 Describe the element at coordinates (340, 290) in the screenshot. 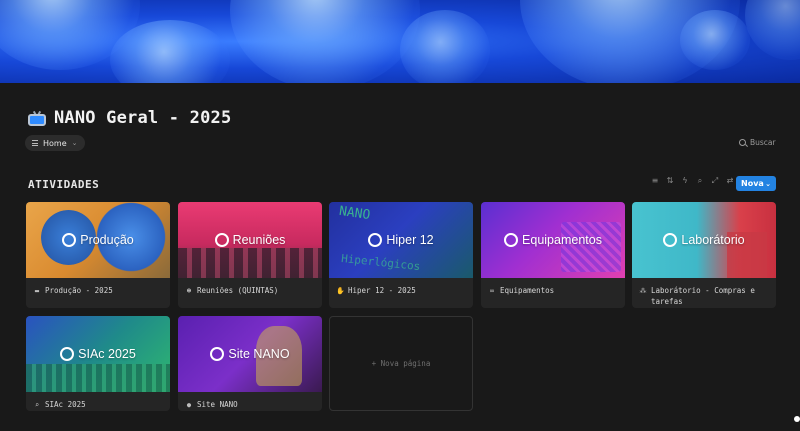

I see `hand-icon: ✋` at that location.